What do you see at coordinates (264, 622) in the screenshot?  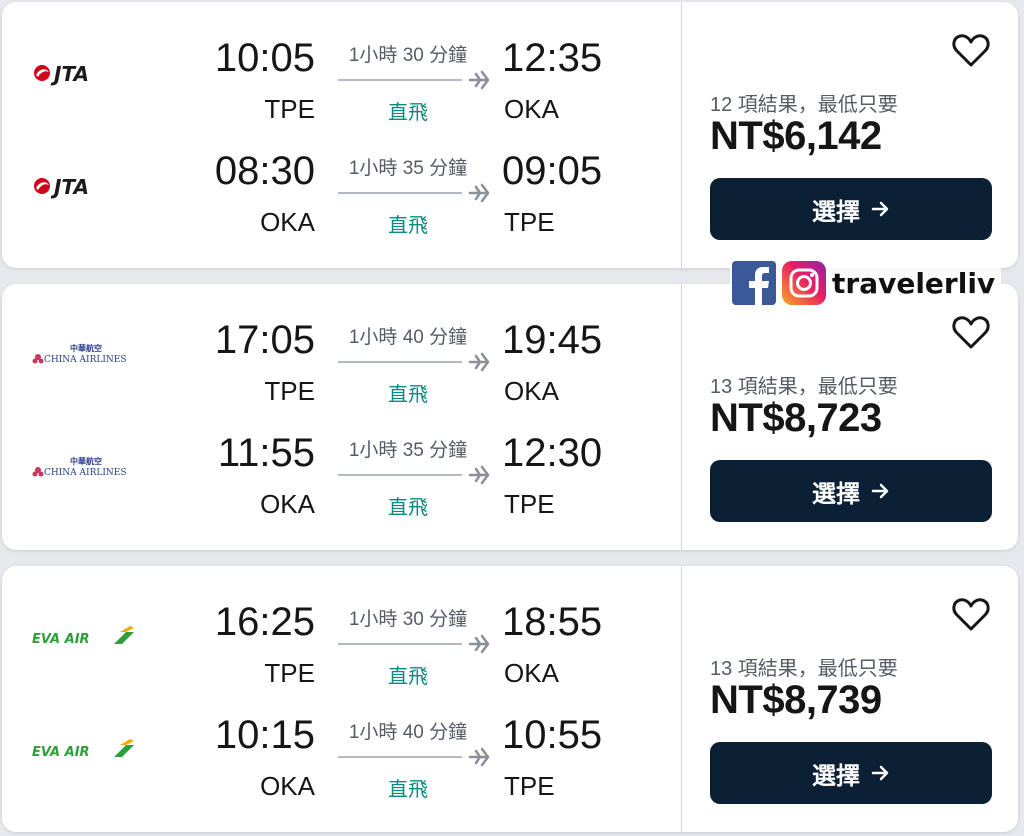 I see `departure-time: 16:25` at bounding box center [264, 622].